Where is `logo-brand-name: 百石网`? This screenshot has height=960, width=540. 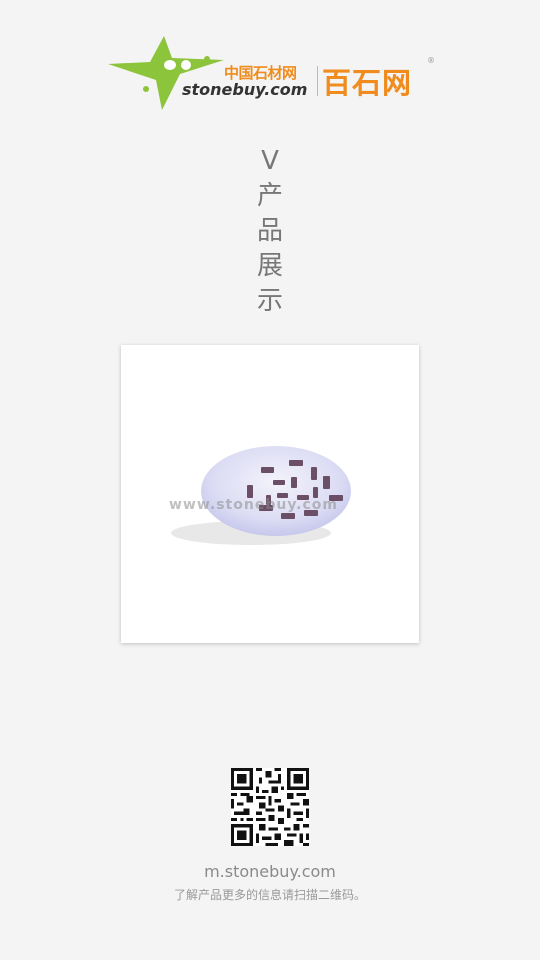
logo-brand-name: 百石网 is located at coordinates (367, 83).